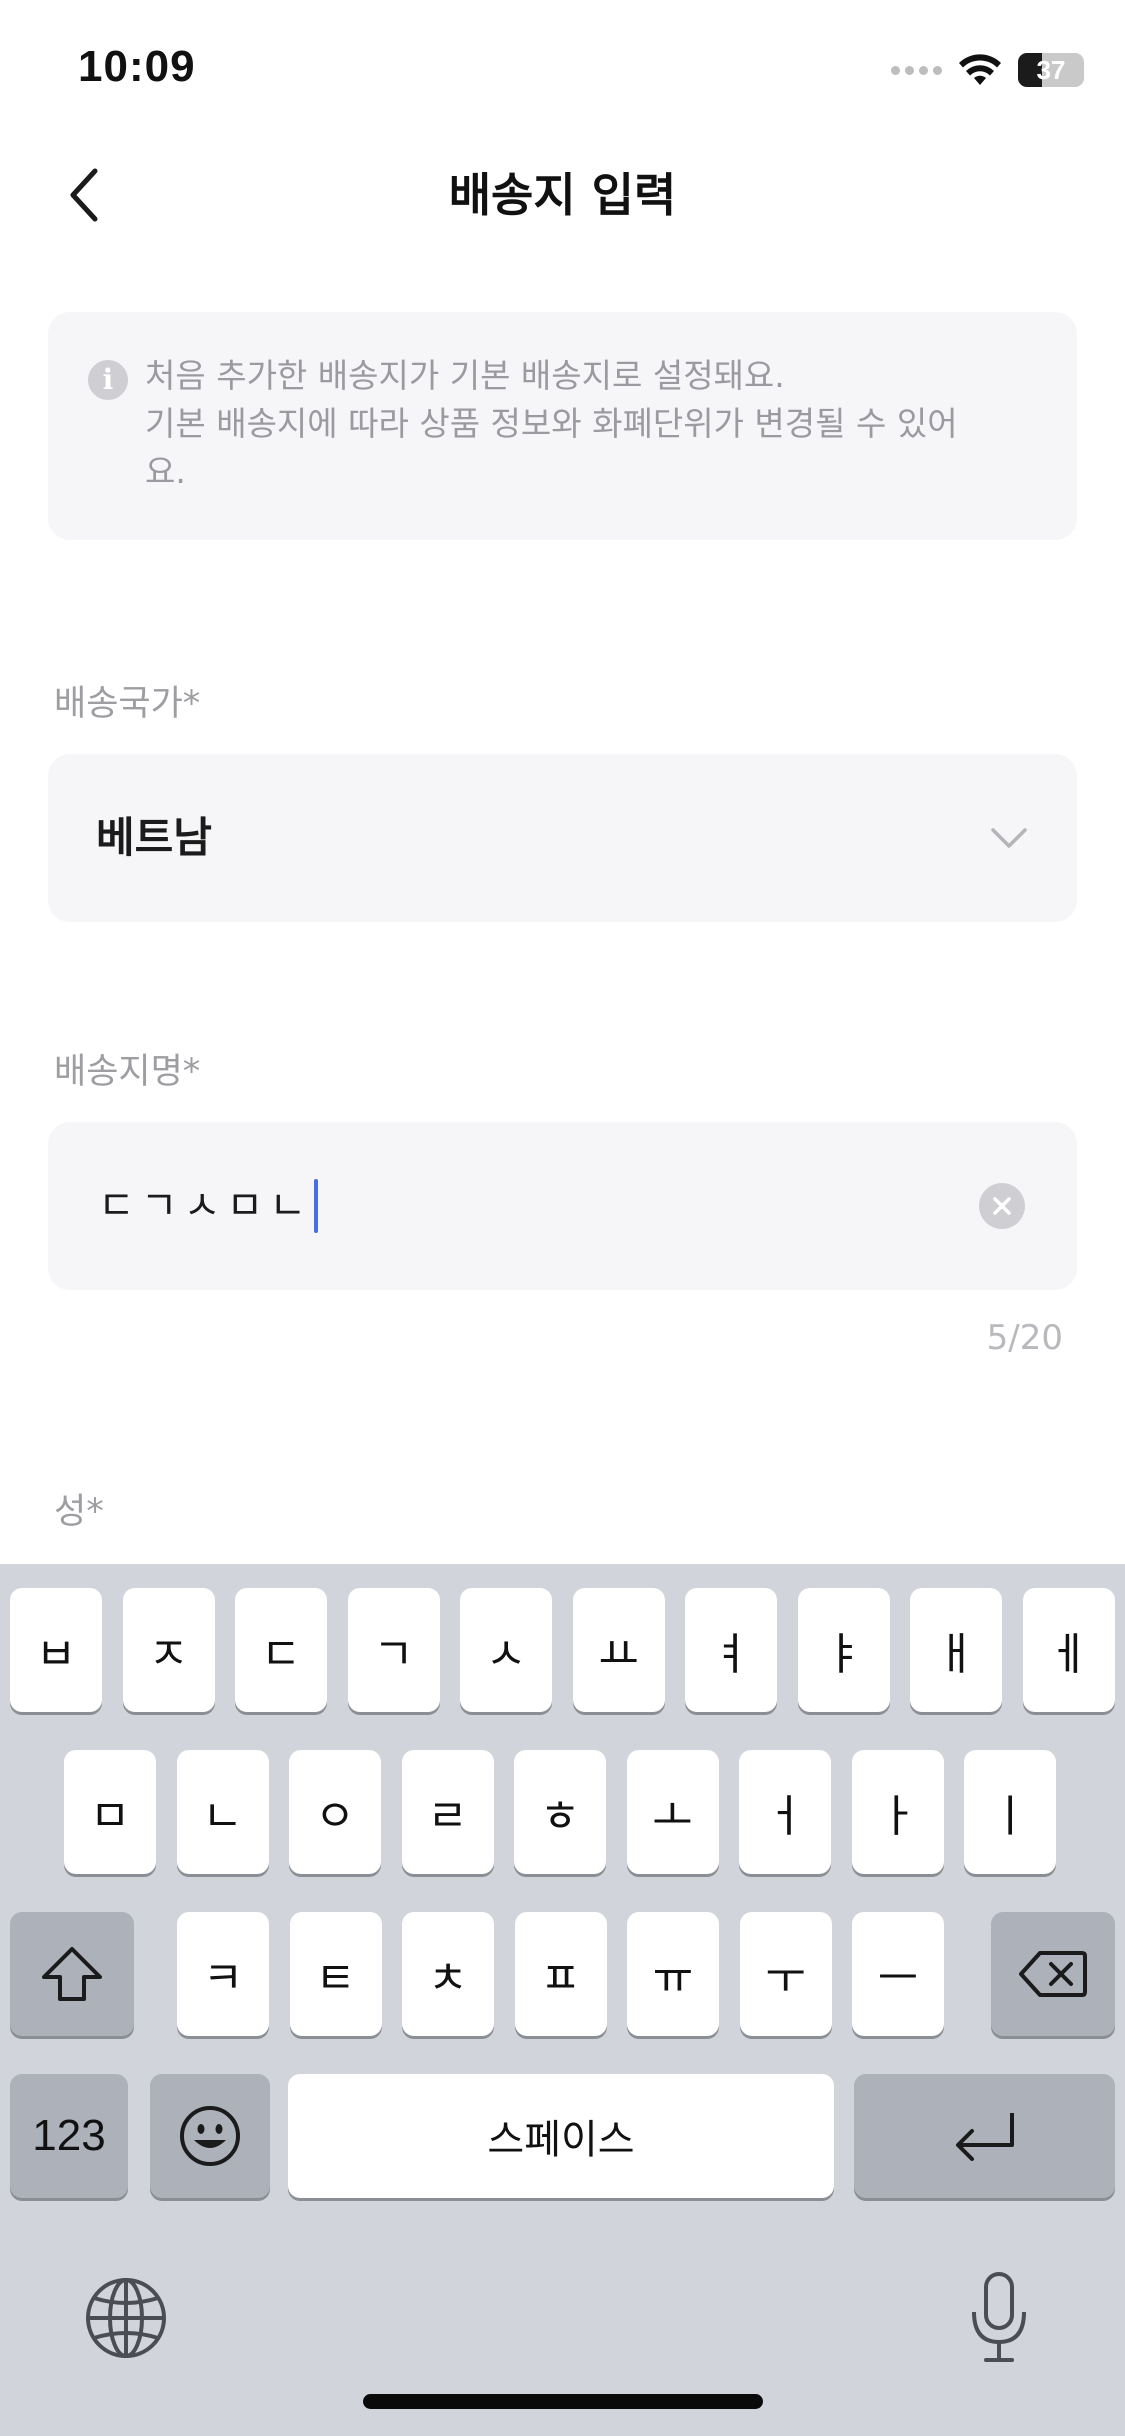  I want to click on shift-icon, so click(72, 1974).